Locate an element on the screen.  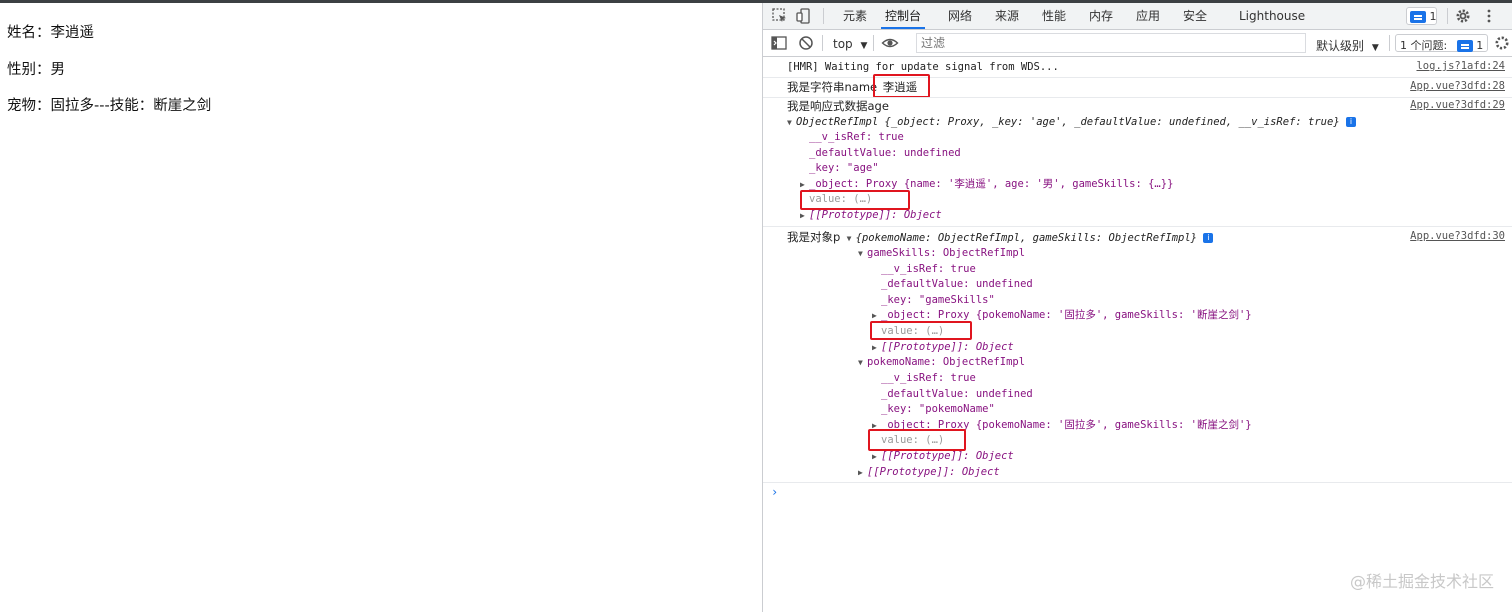
highlight-box-name-value is located at coordinates (901, 86).